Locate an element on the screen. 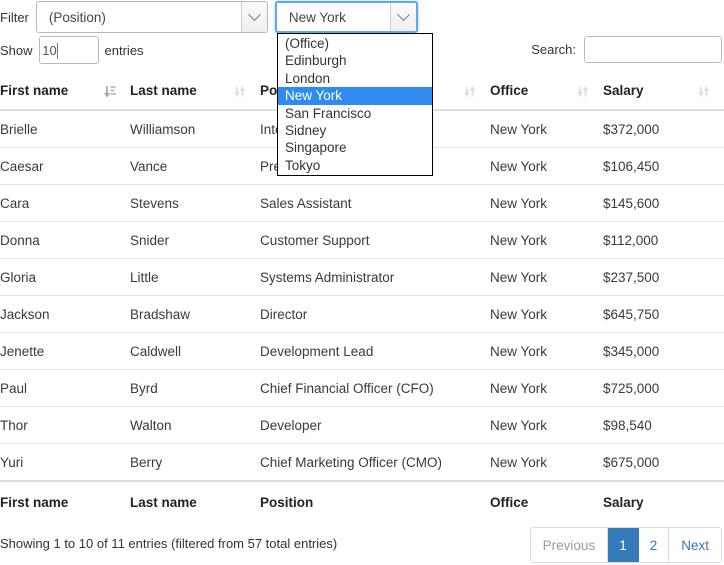 The image size is (724, 565). cell-salary: $725,000 is located at coordinates (663, 388).